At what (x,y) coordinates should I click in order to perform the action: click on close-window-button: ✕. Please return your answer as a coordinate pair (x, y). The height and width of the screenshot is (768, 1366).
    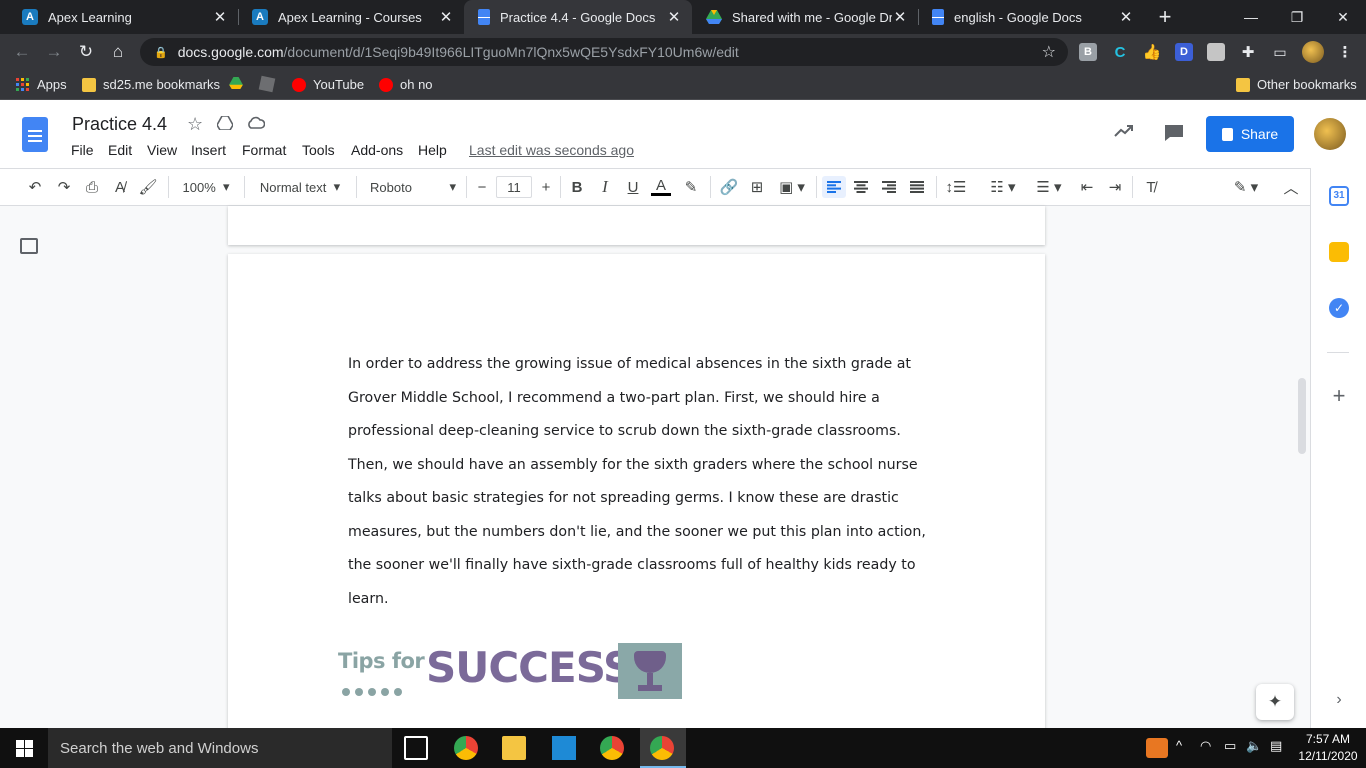
    Looking at the image, I should click on (1343, 17).